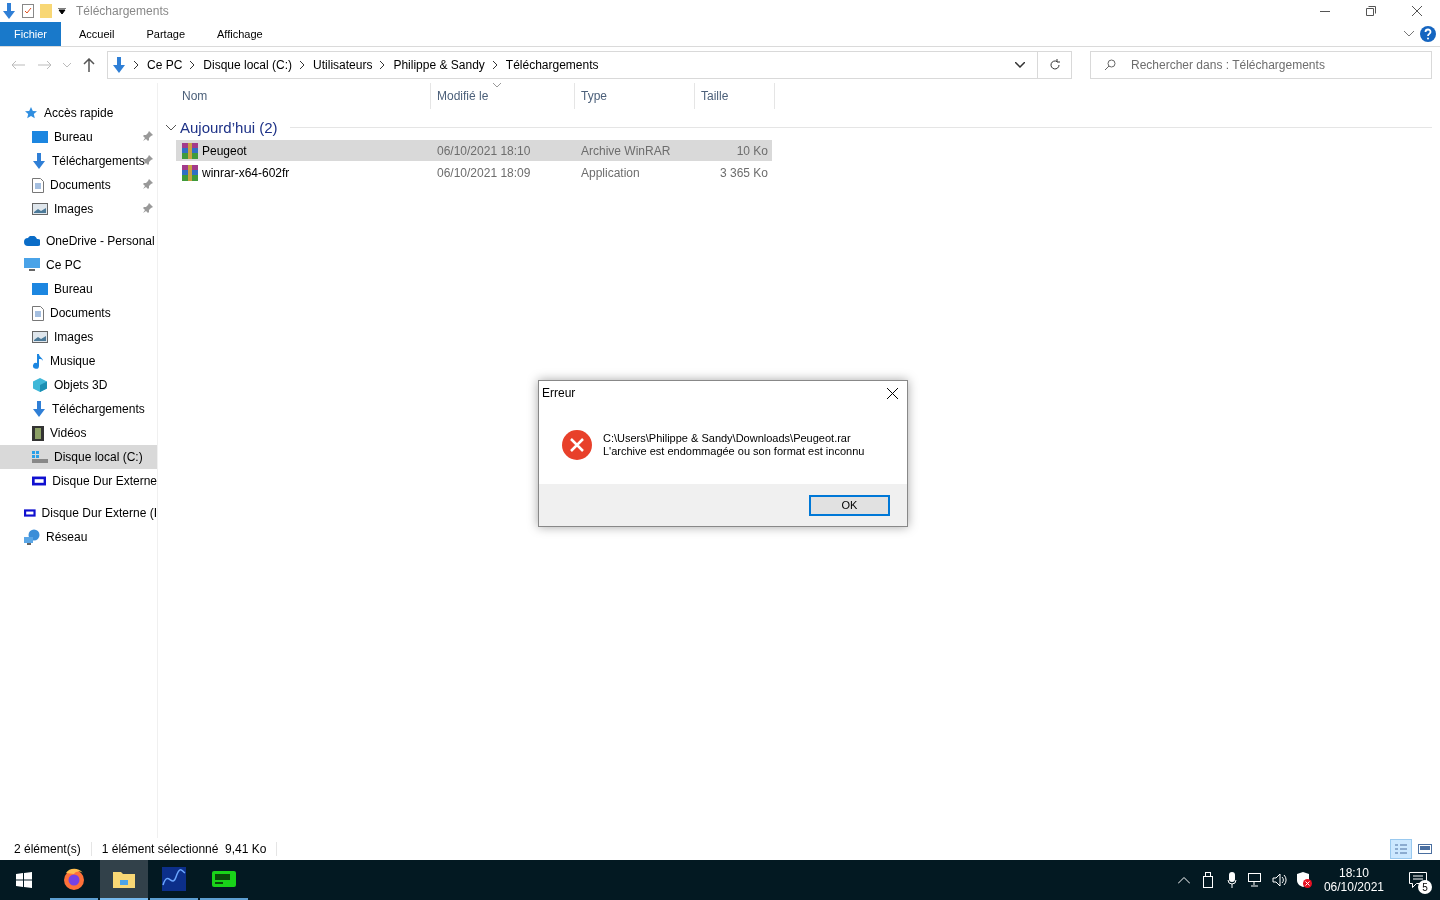  What do you see at coordinates (104, 481) in the screenshot?
I see `tree-item-label: Disque Dur Externe` at bounding box center [104, 481].